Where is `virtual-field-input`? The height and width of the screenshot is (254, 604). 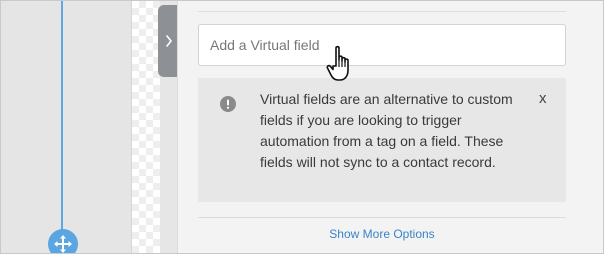
virtual-field-input is located at coordinates (382, 45).